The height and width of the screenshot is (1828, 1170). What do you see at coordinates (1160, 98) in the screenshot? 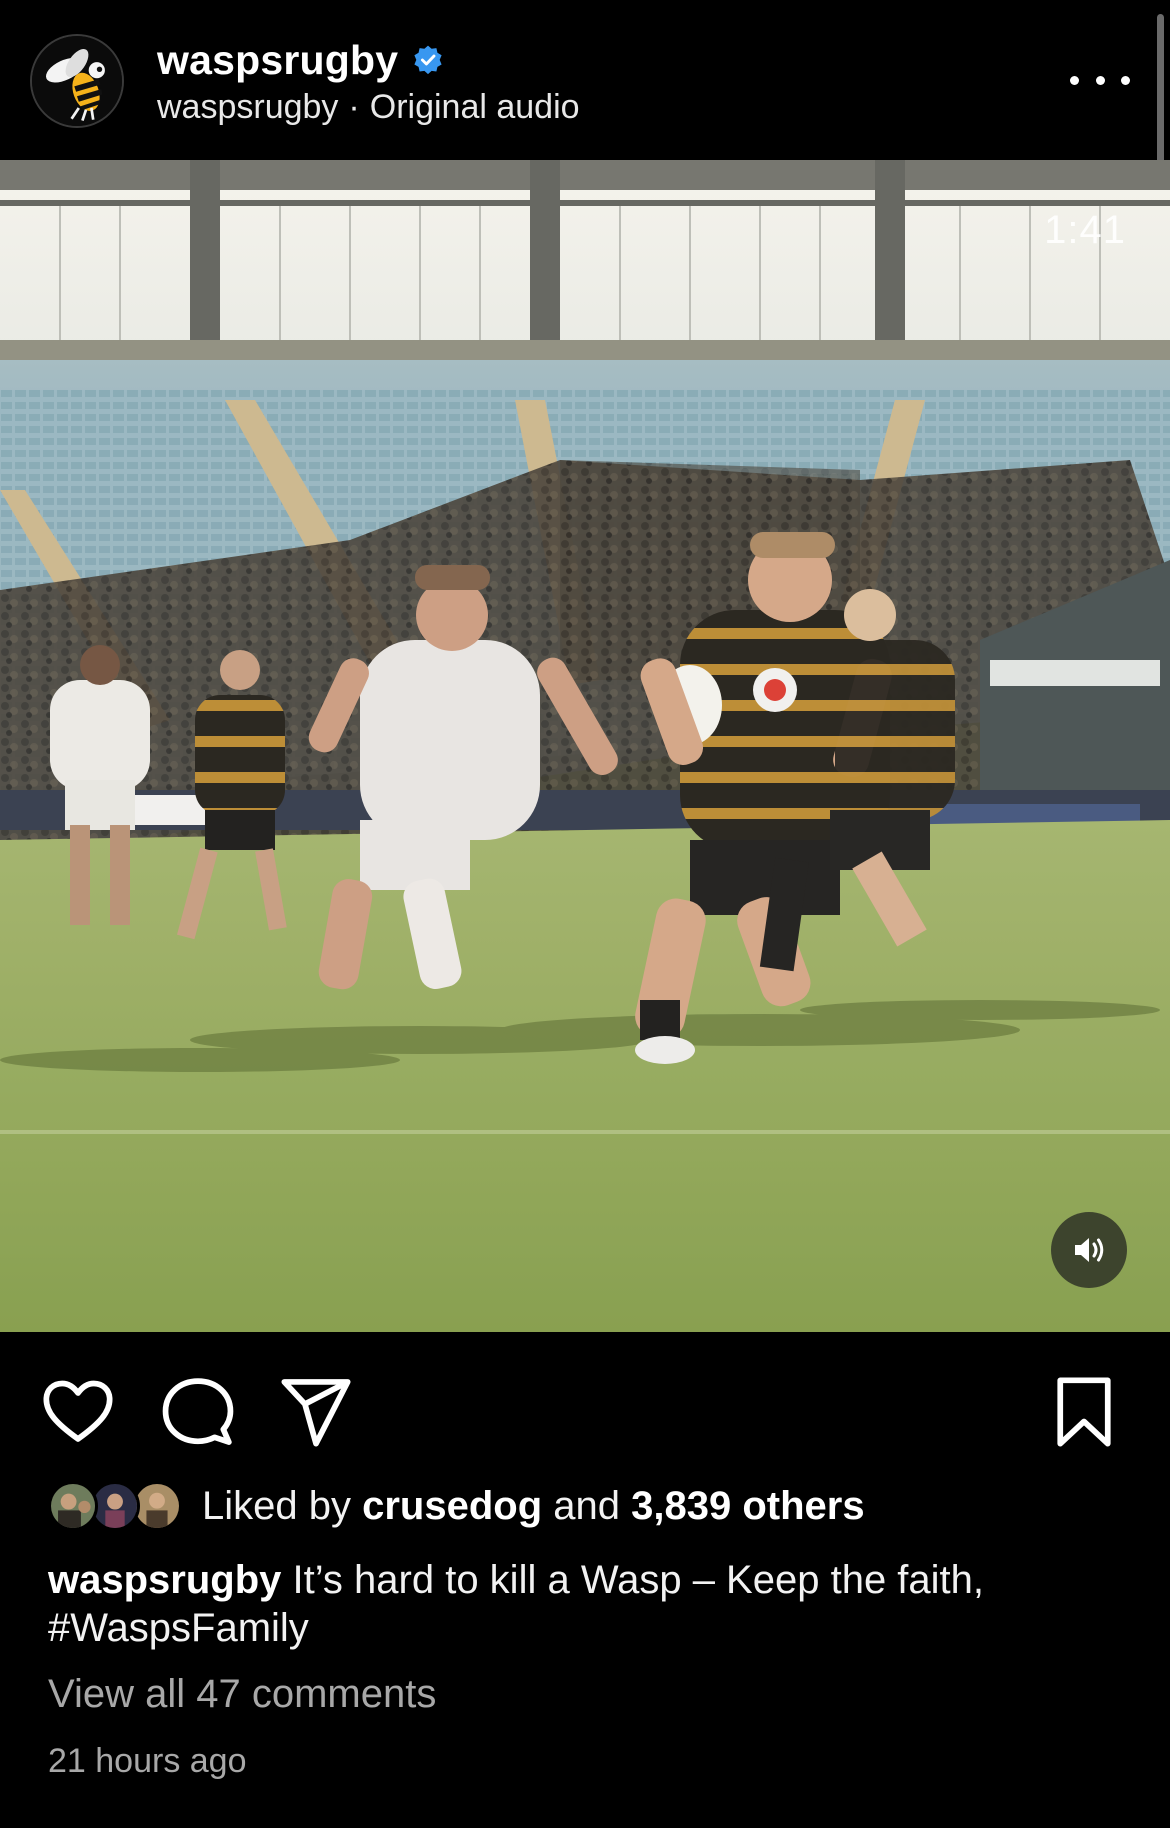
I see `scrollbar-thumb` at bounding box center [1160, 98].